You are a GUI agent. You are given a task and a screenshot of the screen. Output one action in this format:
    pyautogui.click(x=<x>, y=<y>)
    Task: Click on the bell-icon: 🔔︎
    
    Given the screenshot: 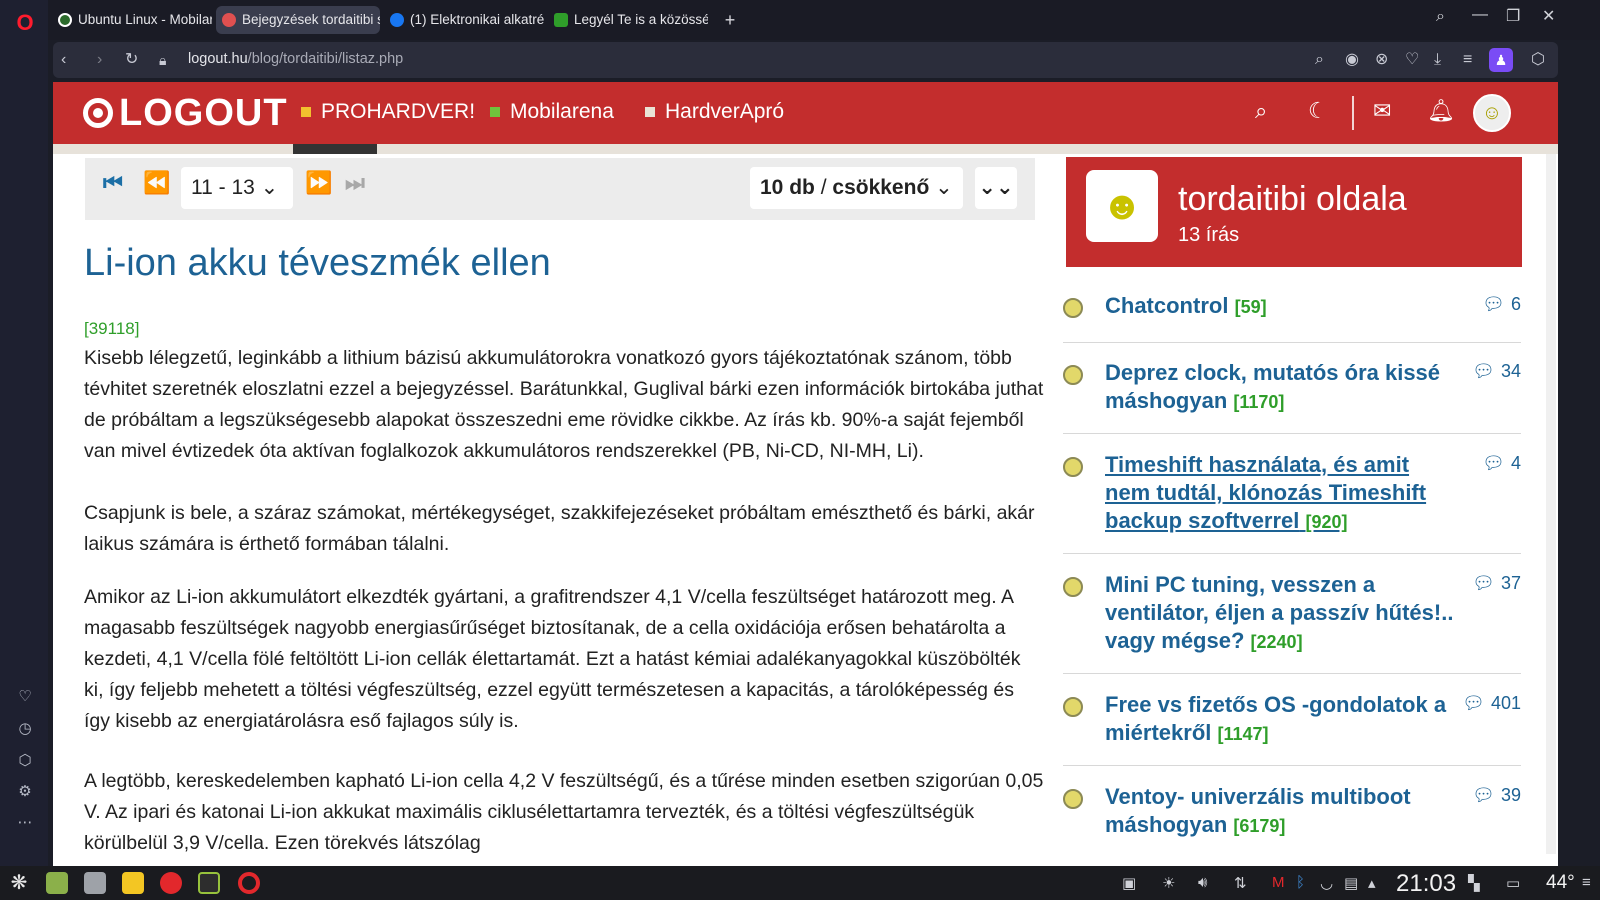 What is the action you would take?
    pyautogui.click(x=1441, y=111)
    